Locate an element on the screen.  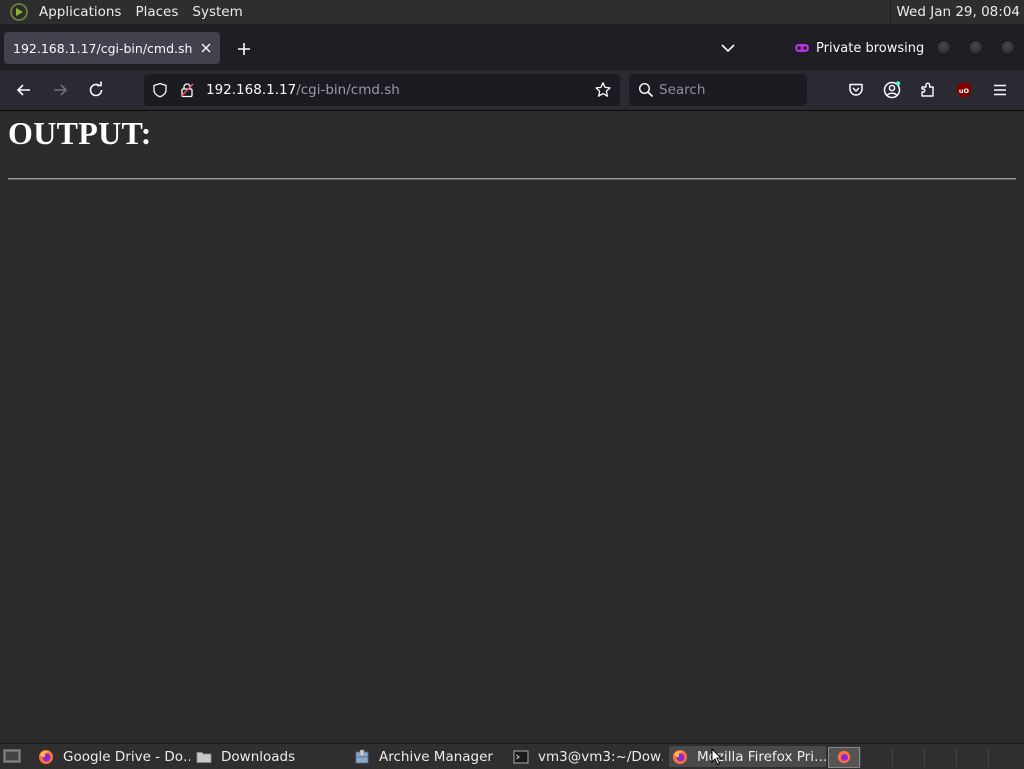
url-path: /cgi-bin/cmd.sh is located at coordinates (348, 90).